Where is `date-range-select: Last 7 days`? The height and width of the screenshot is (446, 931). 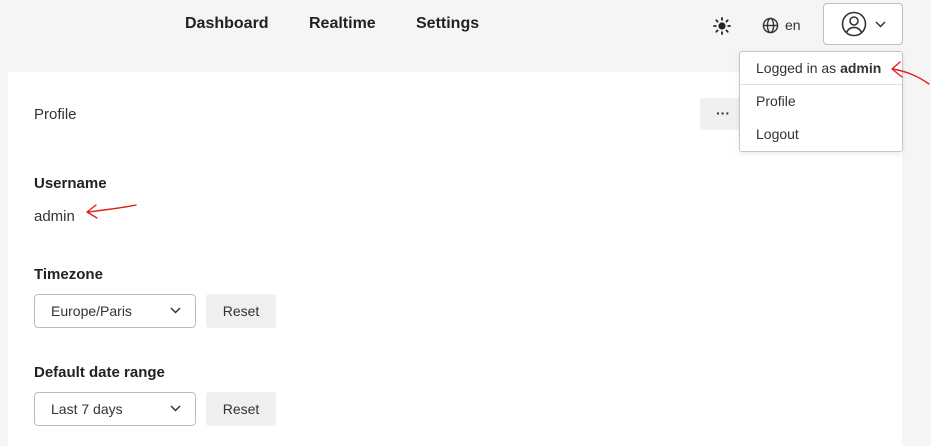 date-range-select: Last 7 days is located at coordinates (115, 409).